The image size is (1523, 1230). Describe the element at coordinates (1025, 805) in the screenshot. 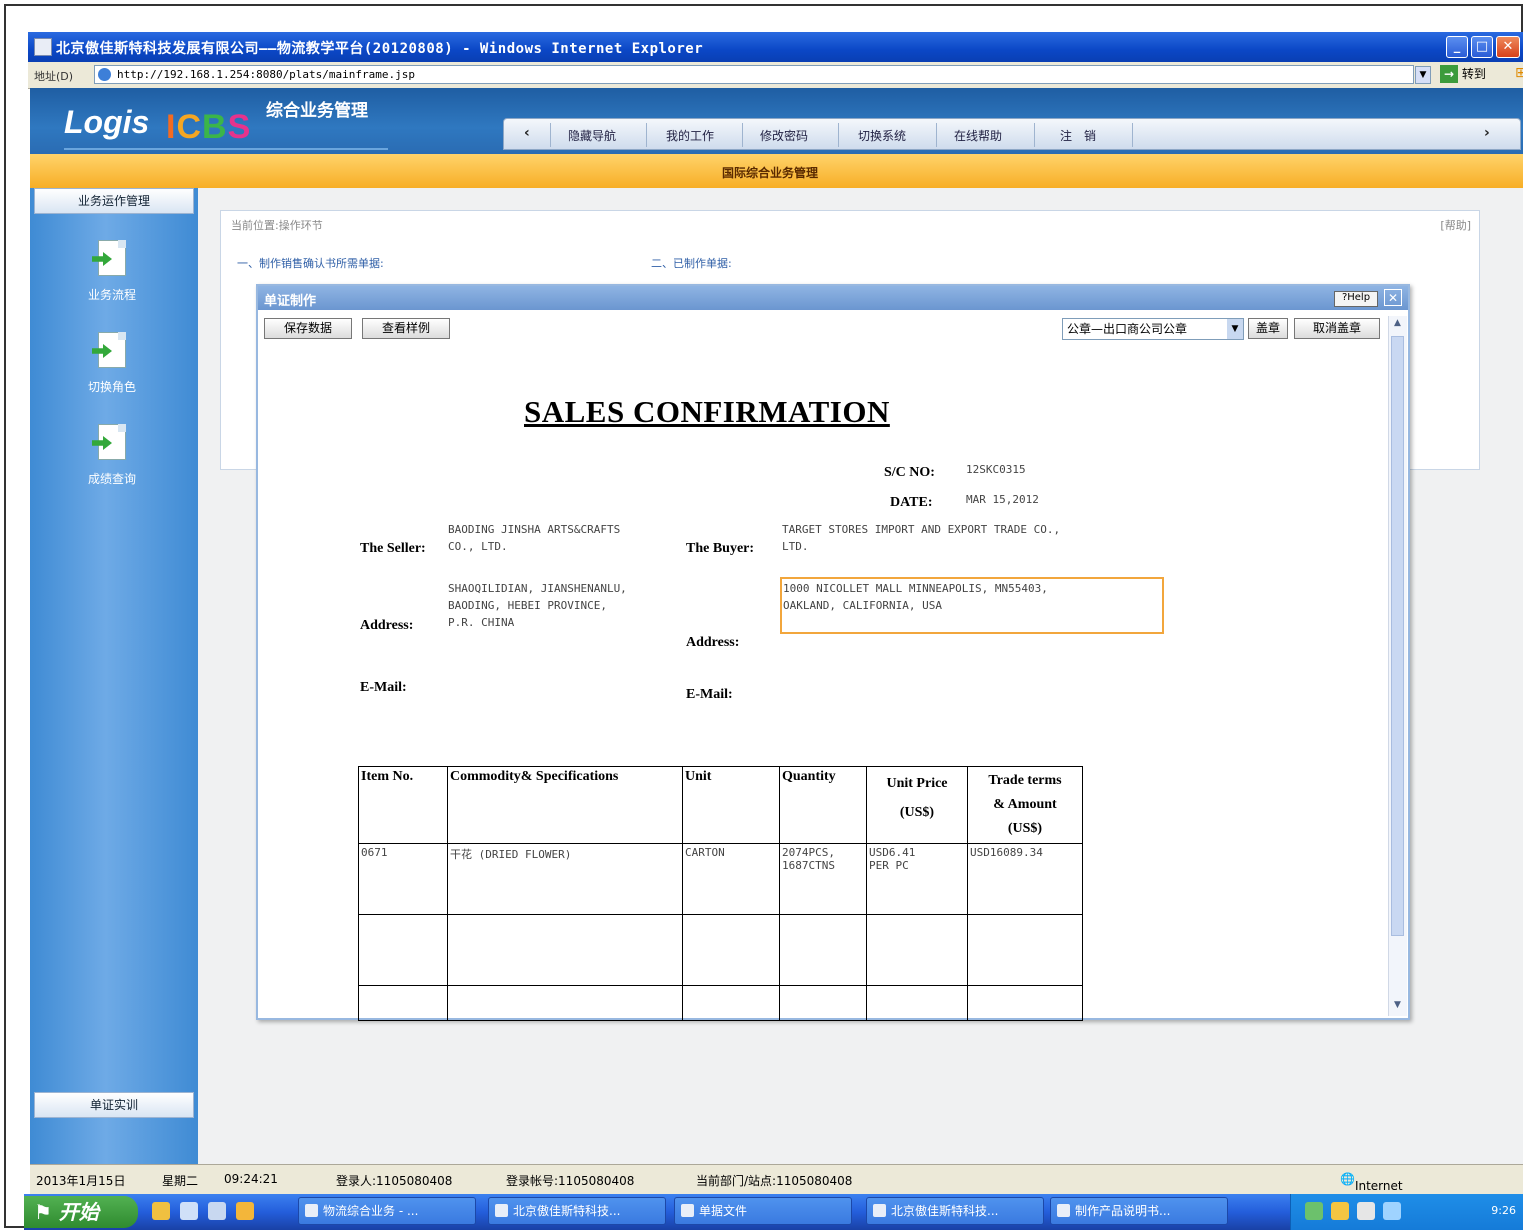

I see `header-trade-terms: Trade terms & Amount (US$)` at that location.